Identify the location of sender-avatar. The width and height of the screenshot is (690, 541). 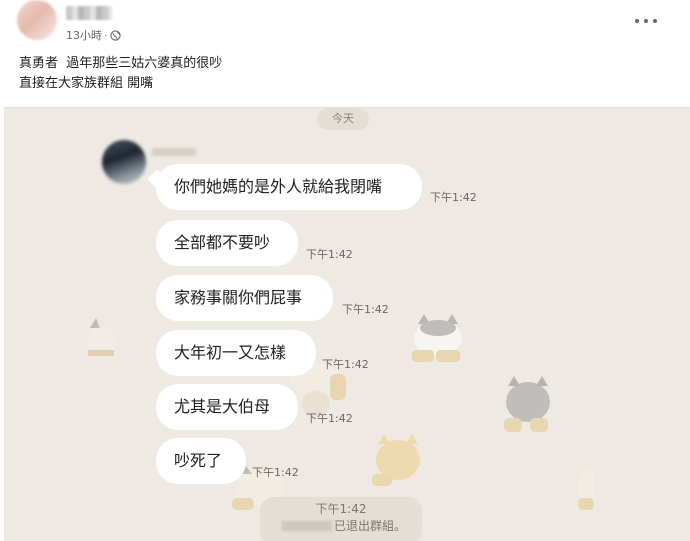
(124, 162).